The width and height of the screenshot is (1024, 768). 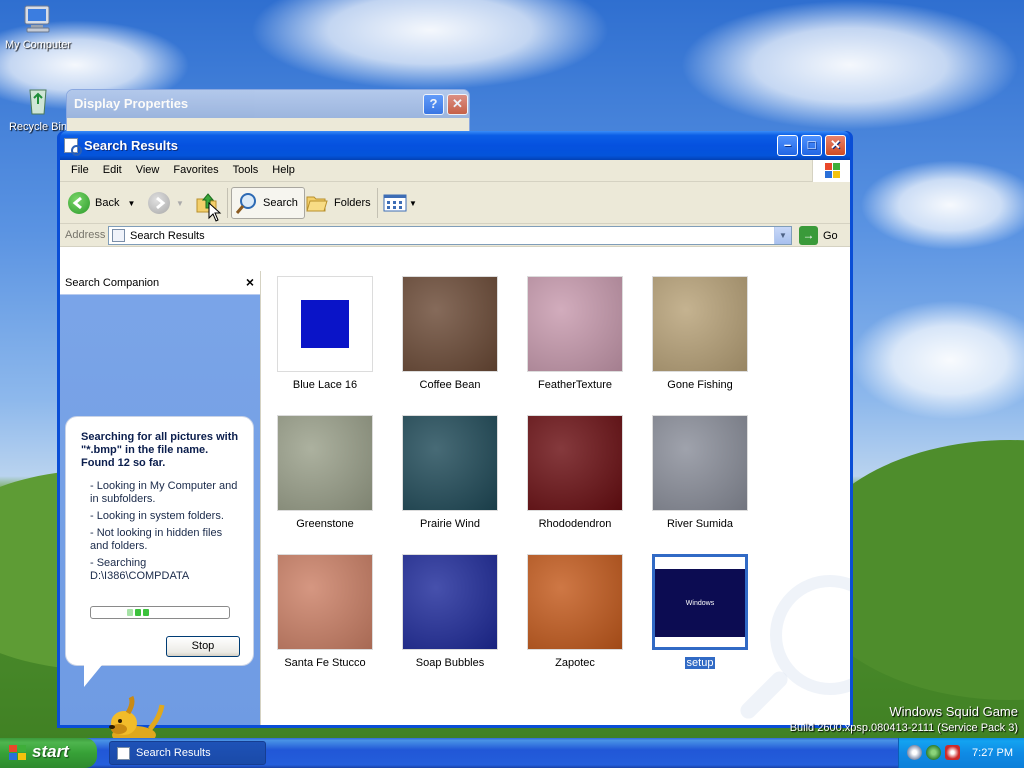 What do you see at coordinates (787, 145) in the screenshot?
I see `minimize-button: –` at bounding box center [787, 145].